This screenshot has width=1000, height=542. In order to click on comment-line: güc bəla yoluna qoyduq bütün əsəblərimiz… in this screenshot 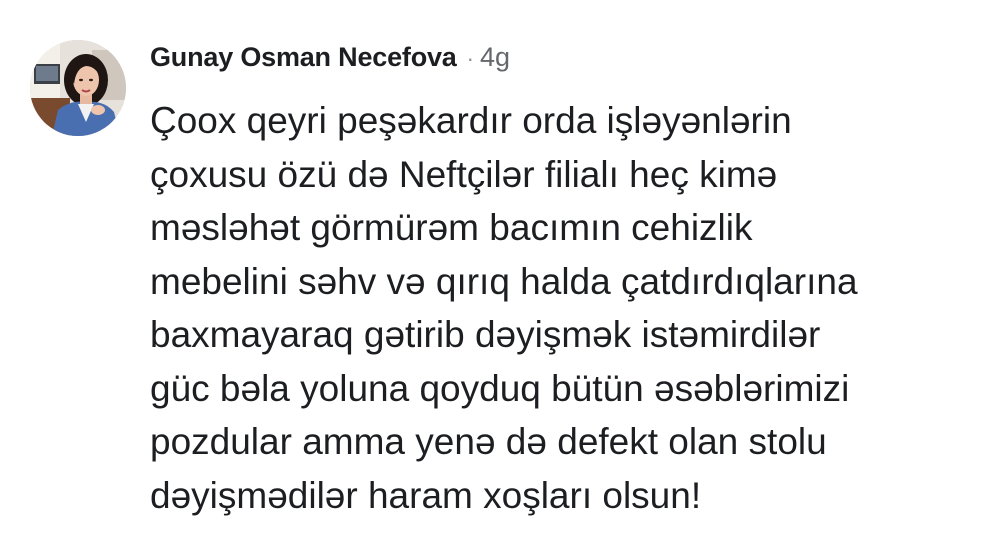, I will do `click(500, 388)`.